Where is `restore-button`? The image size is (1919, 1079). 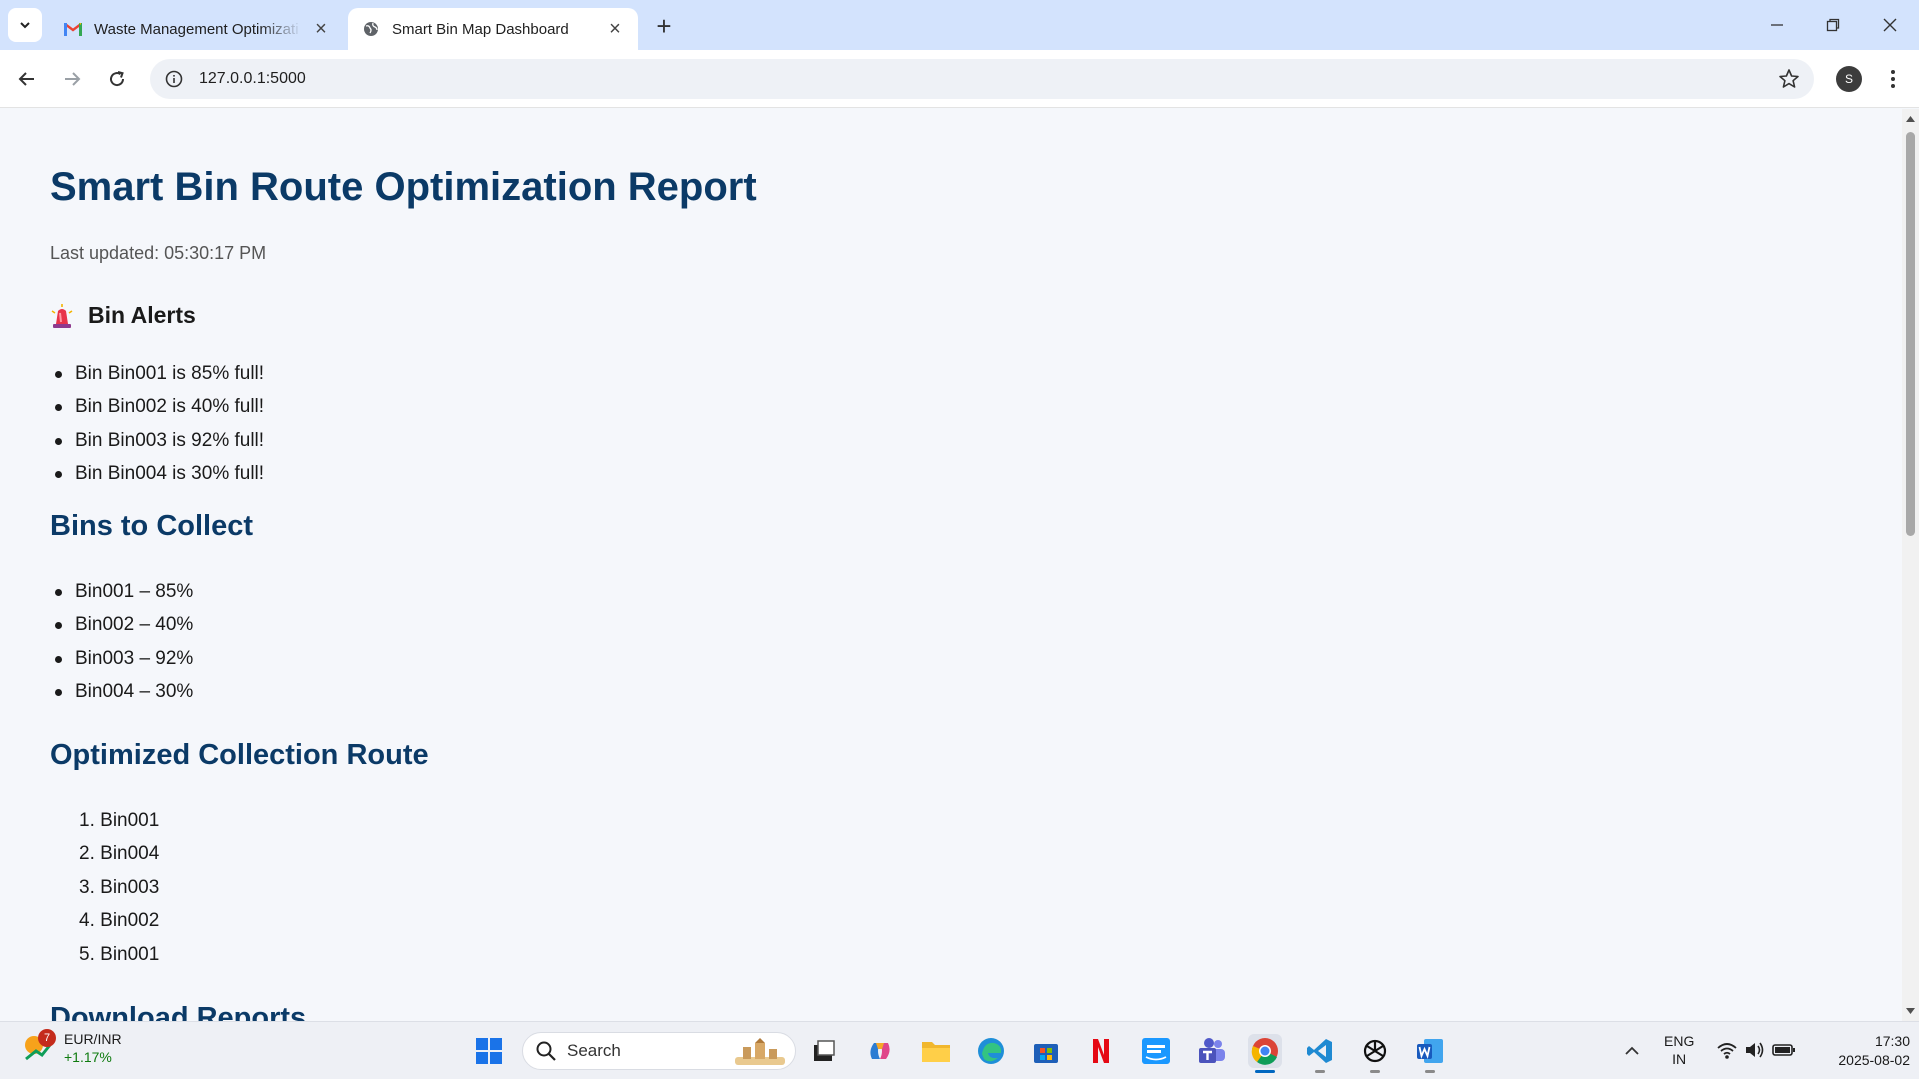 restore-button is located at coordinates (1833, 25).